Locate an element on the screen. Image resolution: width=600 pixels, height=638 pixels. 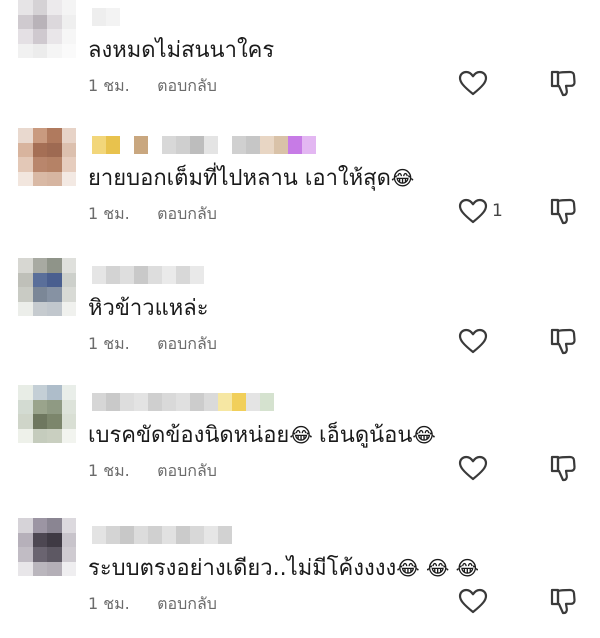
comment-text: ลงหมดไม่สนนาใคร is located at coordinates (181, 50).